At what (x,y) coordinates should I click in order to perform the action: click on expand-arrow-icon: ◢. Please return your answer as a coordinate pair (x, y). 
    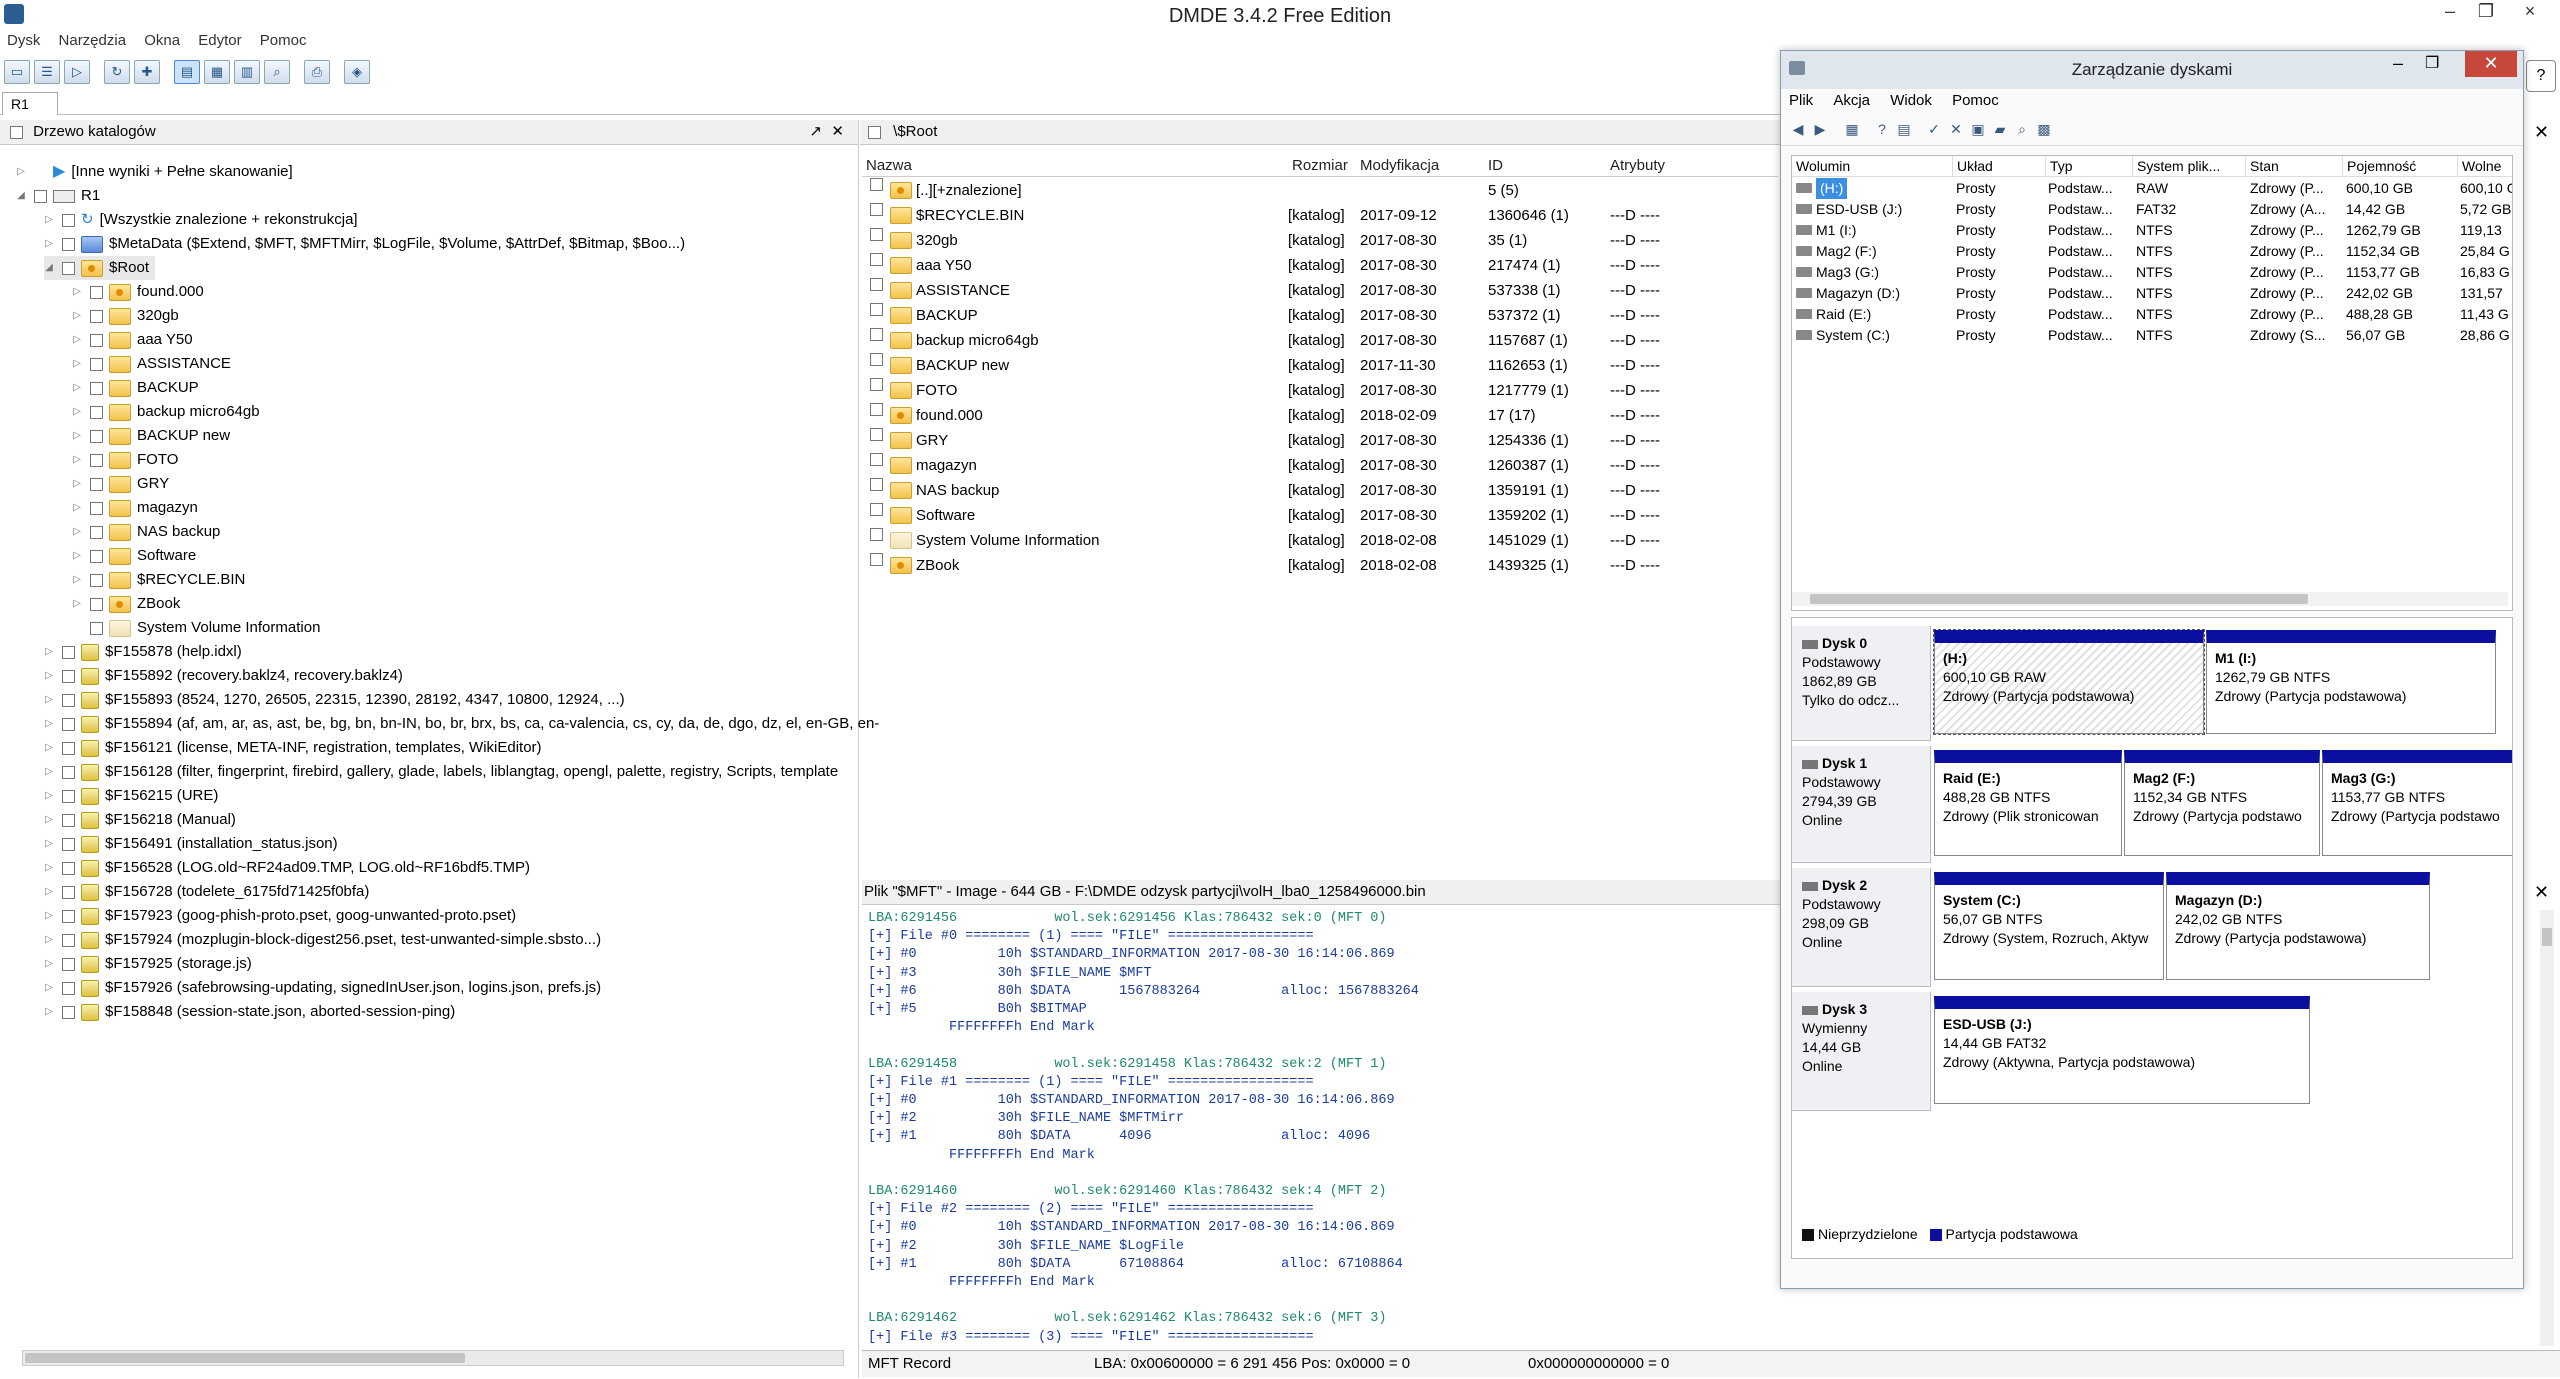
    Looking at the image, I should click on (49, 268).